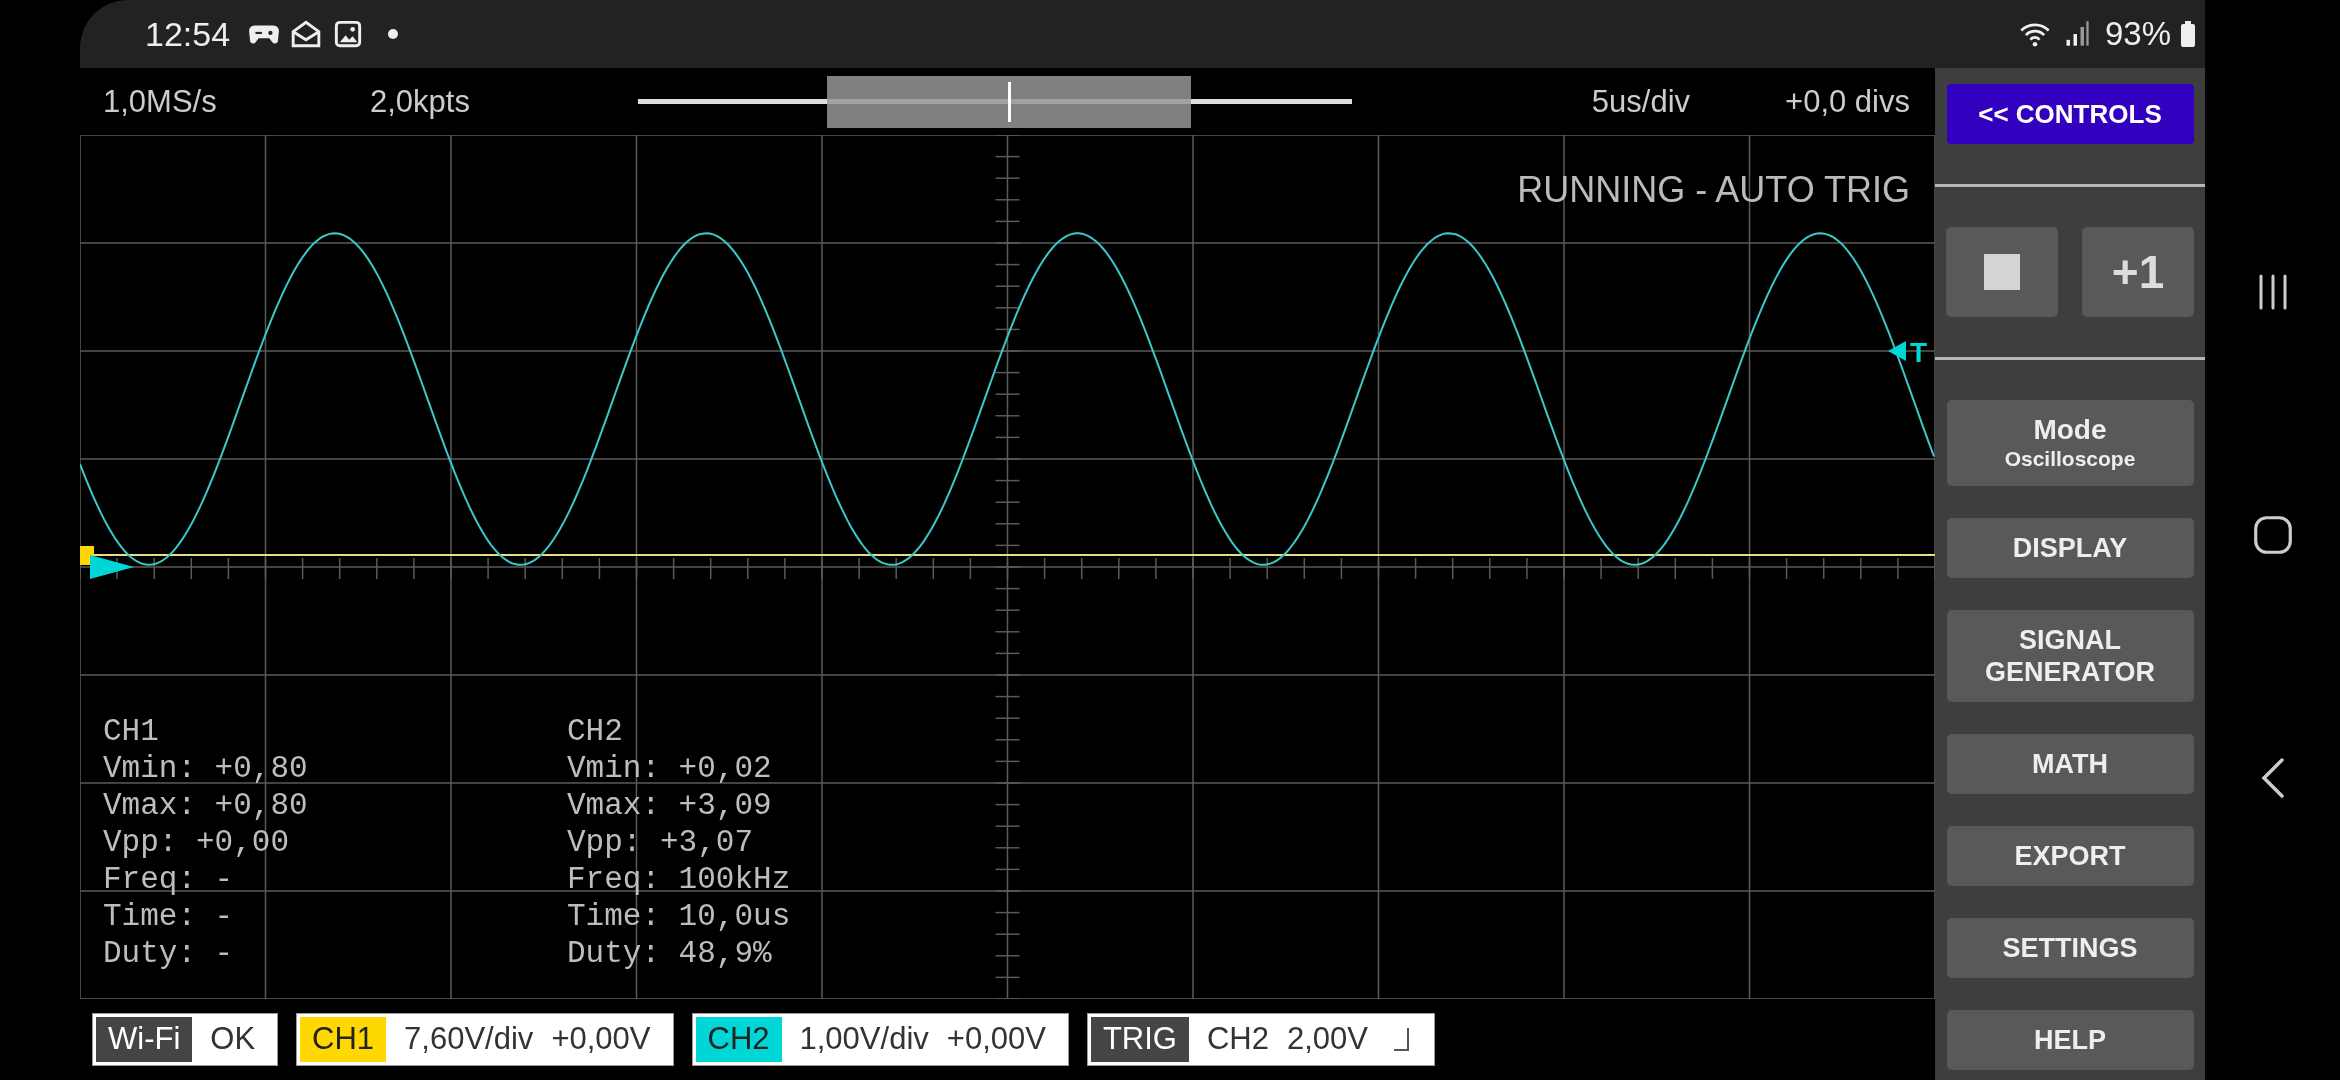  Describe the element at coordinates (661, 842) in the screenshot. I see `measurement-reading: Vpp: +3,07` at that location.